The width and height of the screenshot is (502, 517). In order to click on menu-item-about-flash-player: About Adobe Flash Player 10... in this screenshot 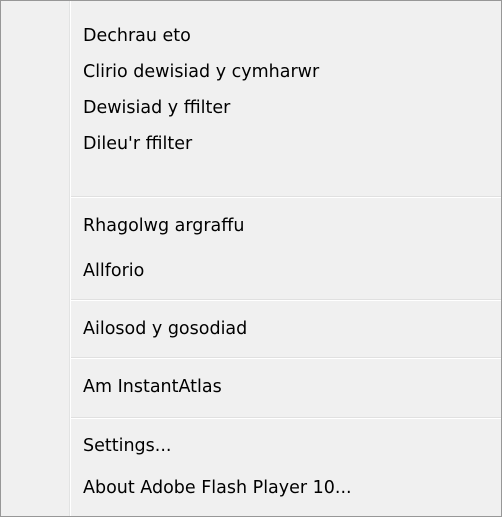, I will do `click(286, 488)`.